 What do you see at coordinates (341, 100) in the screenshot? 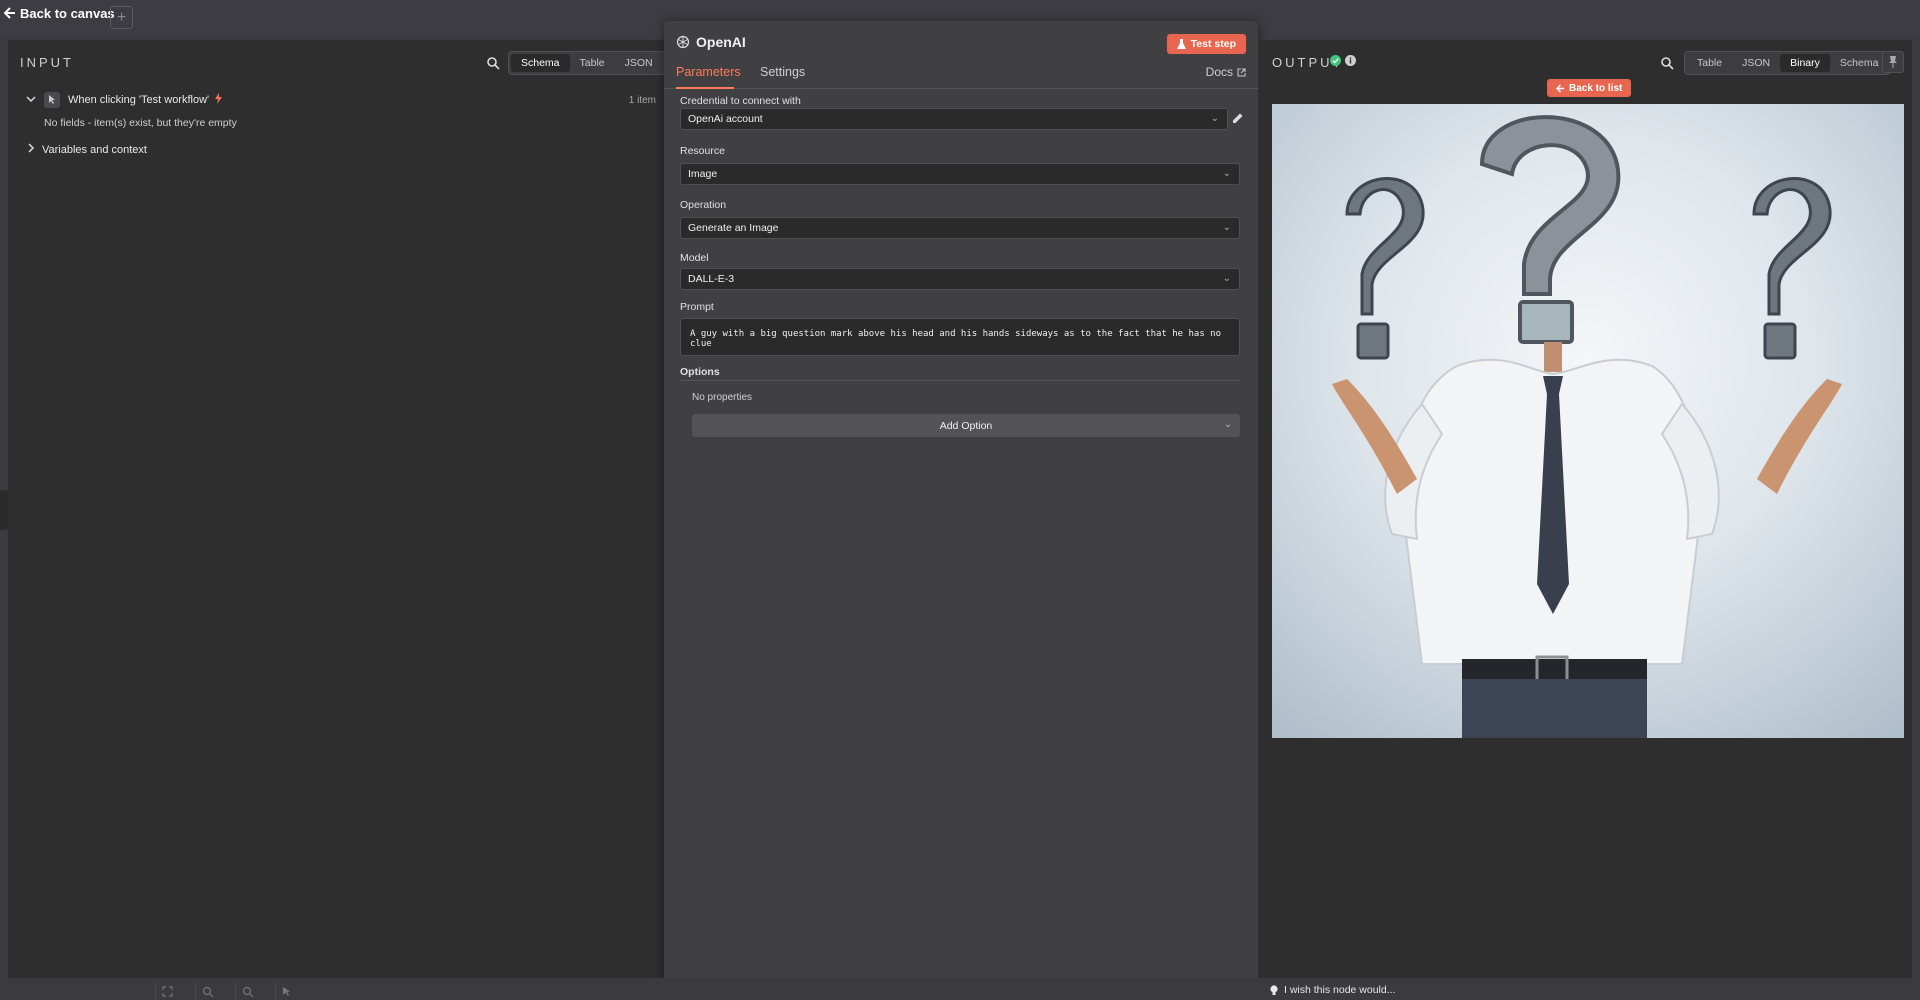
I see `trigger-row: When clicking 'Test workflow' 1 item` at bounding box center [341, 100].